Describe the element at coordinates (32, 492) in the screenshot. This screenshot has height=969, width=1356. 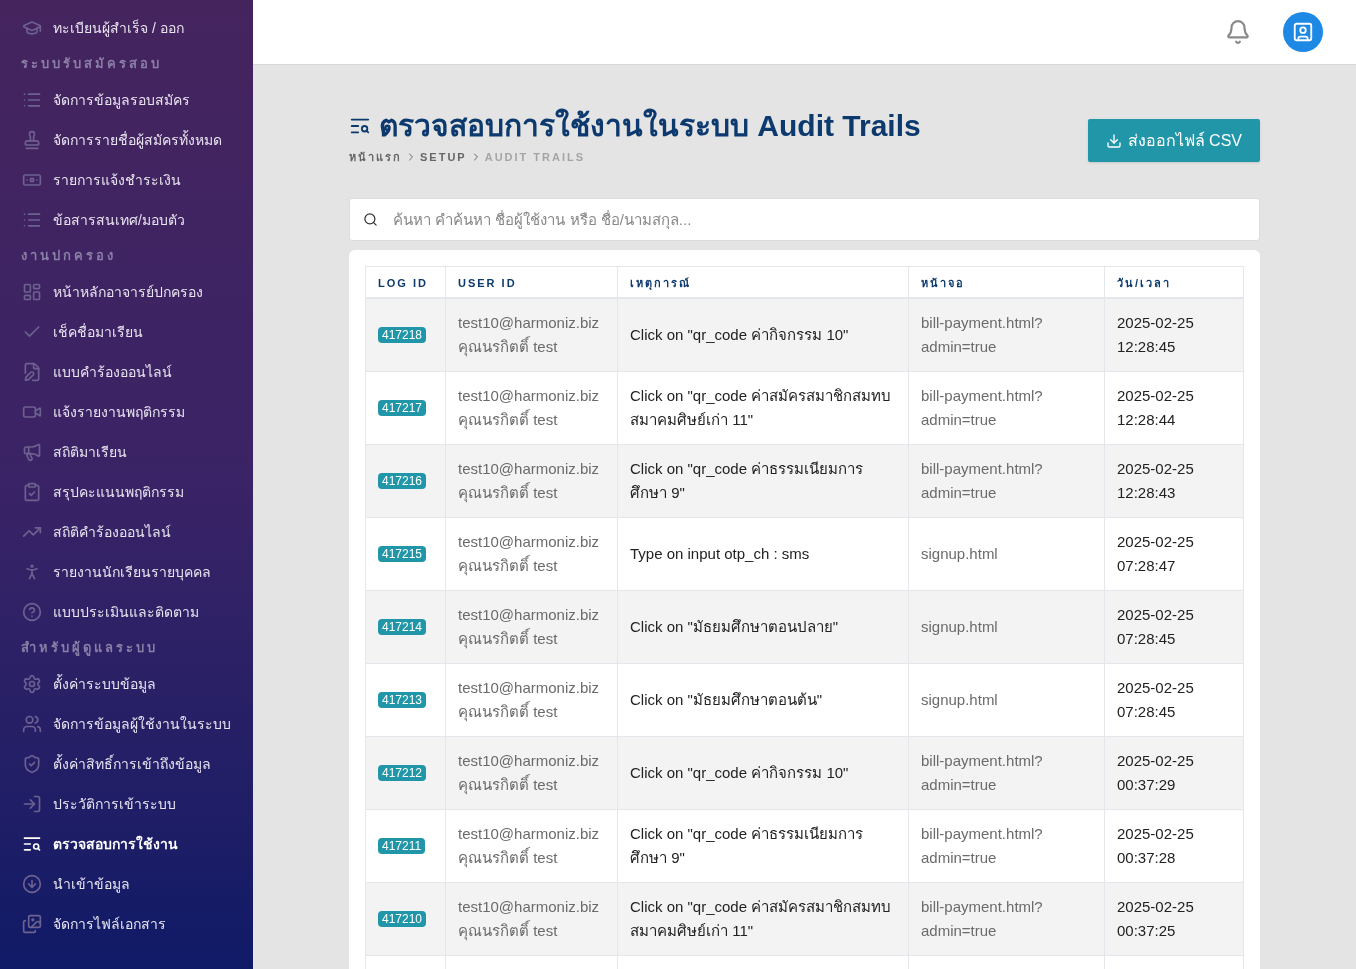
I see `checklist-icon` at that location.